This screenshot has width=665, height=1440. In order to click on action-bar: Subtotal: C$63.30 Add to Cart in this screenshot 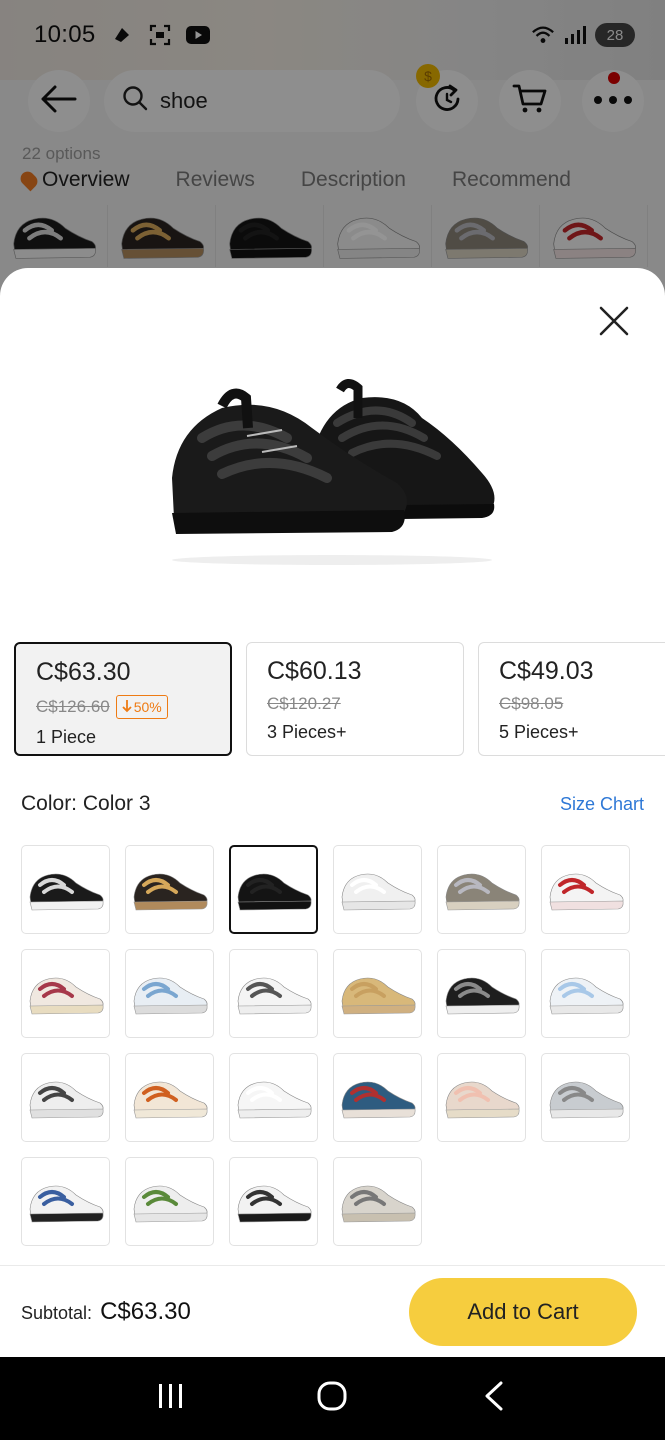, I will do `click(332, 1311)`.